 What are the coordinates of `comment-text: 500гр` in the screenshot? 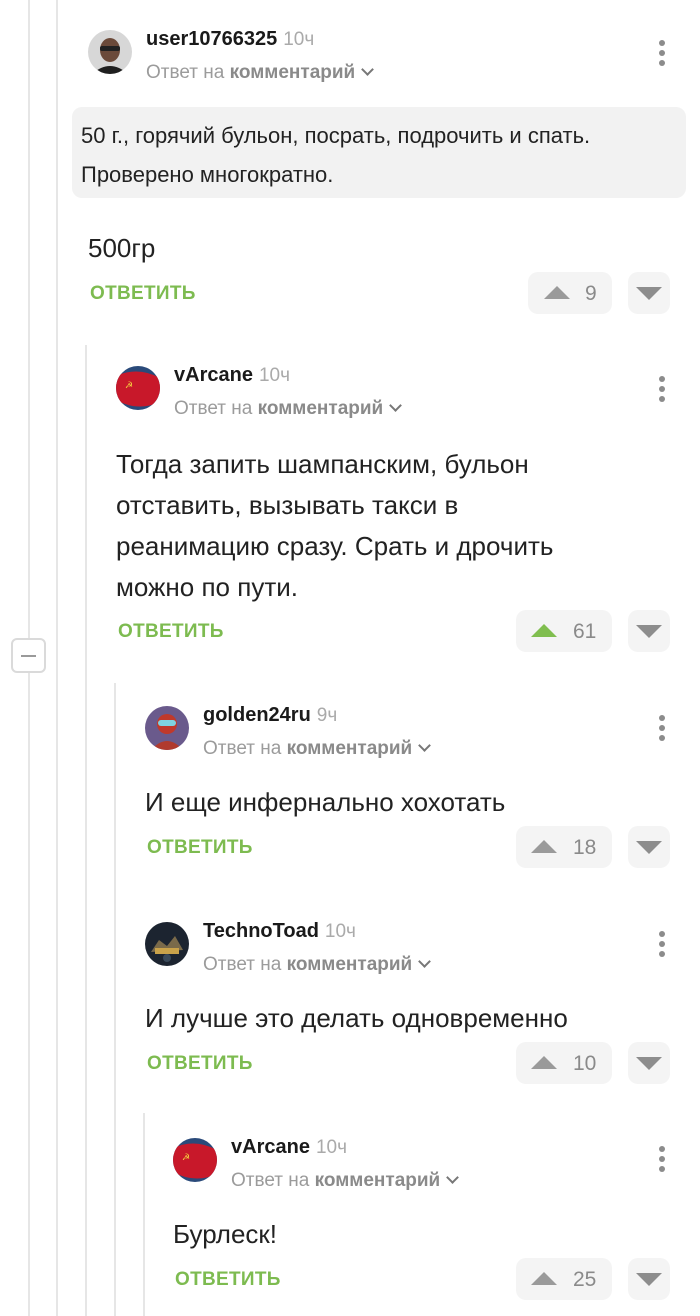 It's located at (122, 248).